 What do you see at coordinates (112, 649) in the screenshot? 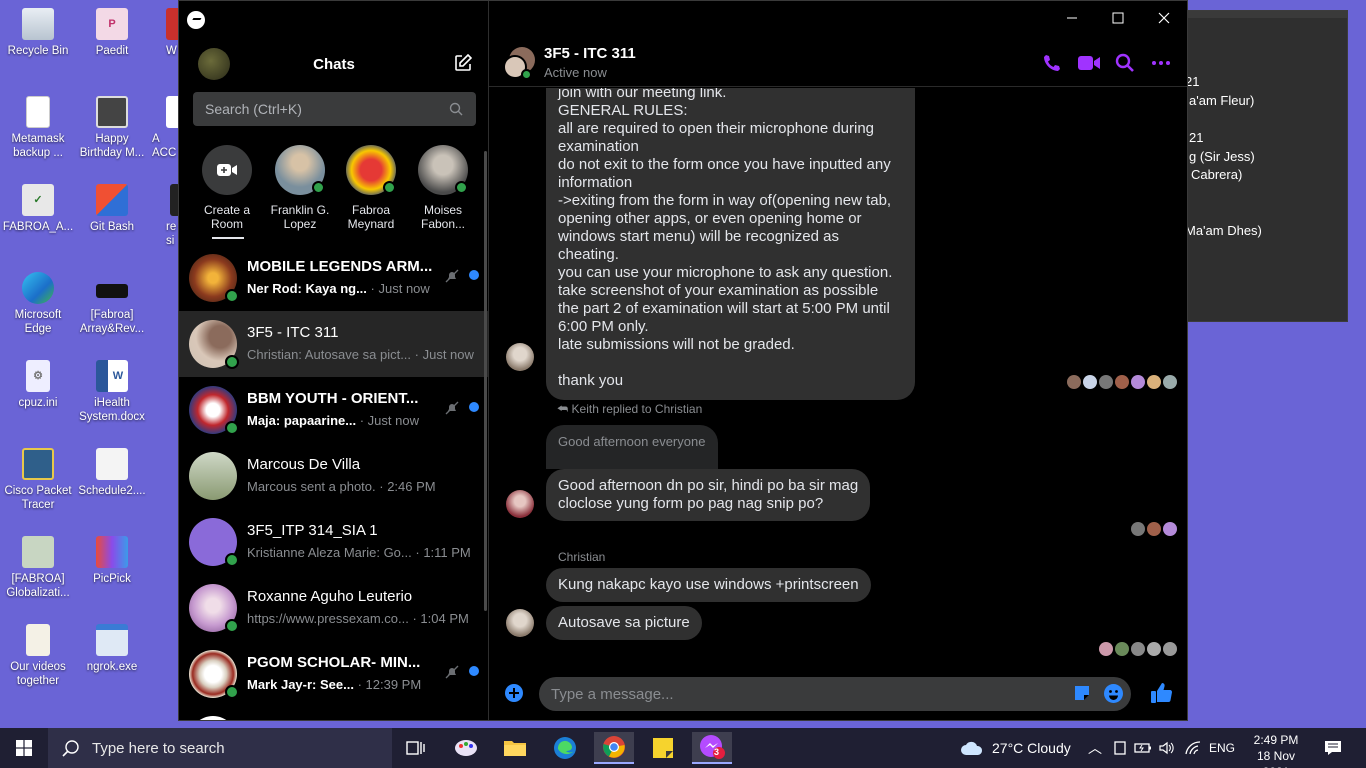
I see `desktop-icon-ngrok: ngrok.exe` at bounding box center [112, 649].